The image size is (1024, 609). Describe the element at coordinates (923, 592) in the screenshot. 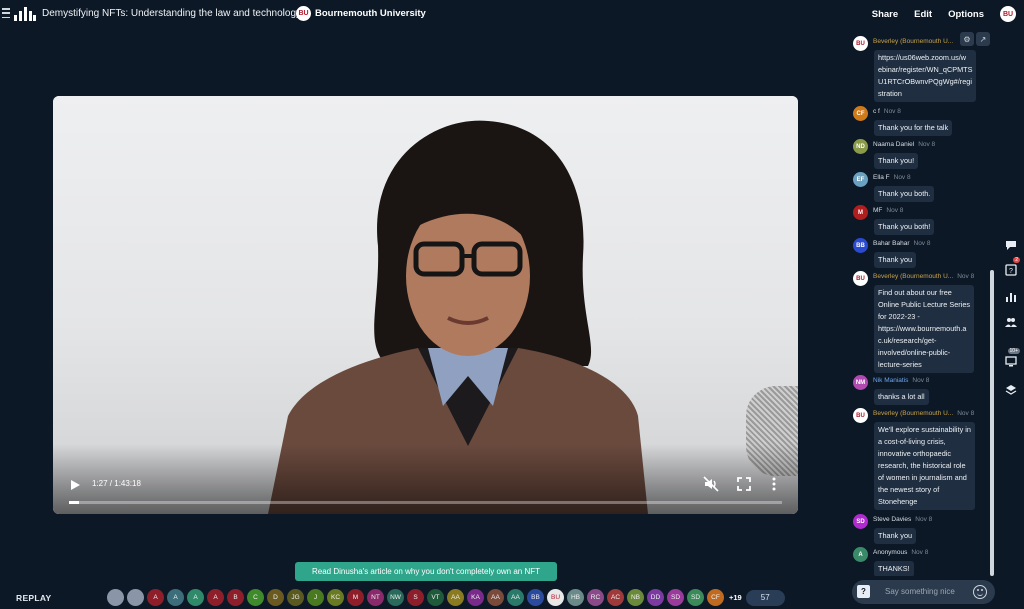

I see `chat-input: Say something nice` at that location.